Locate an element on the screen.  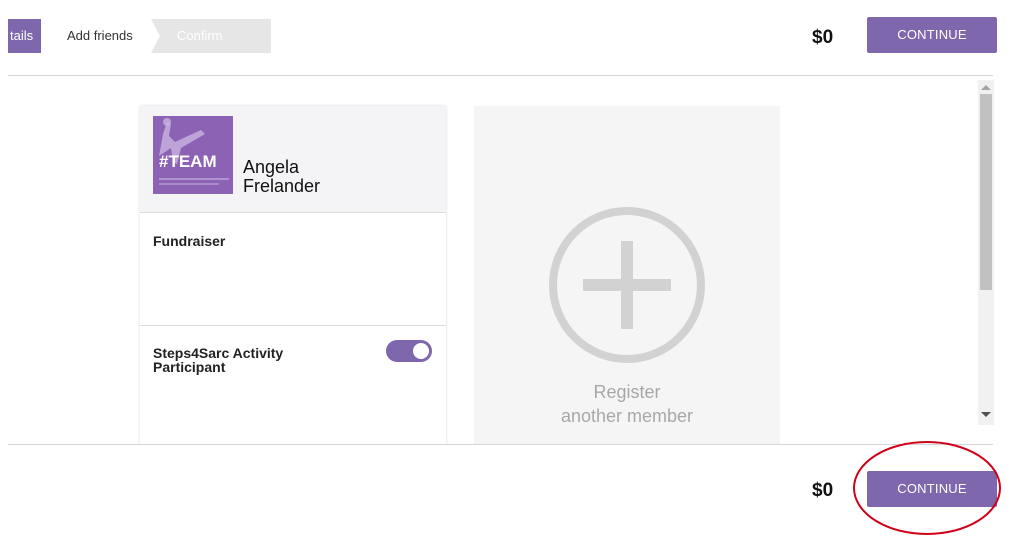
step-confirm-label: Confirm is located at coordinates (200, 35).